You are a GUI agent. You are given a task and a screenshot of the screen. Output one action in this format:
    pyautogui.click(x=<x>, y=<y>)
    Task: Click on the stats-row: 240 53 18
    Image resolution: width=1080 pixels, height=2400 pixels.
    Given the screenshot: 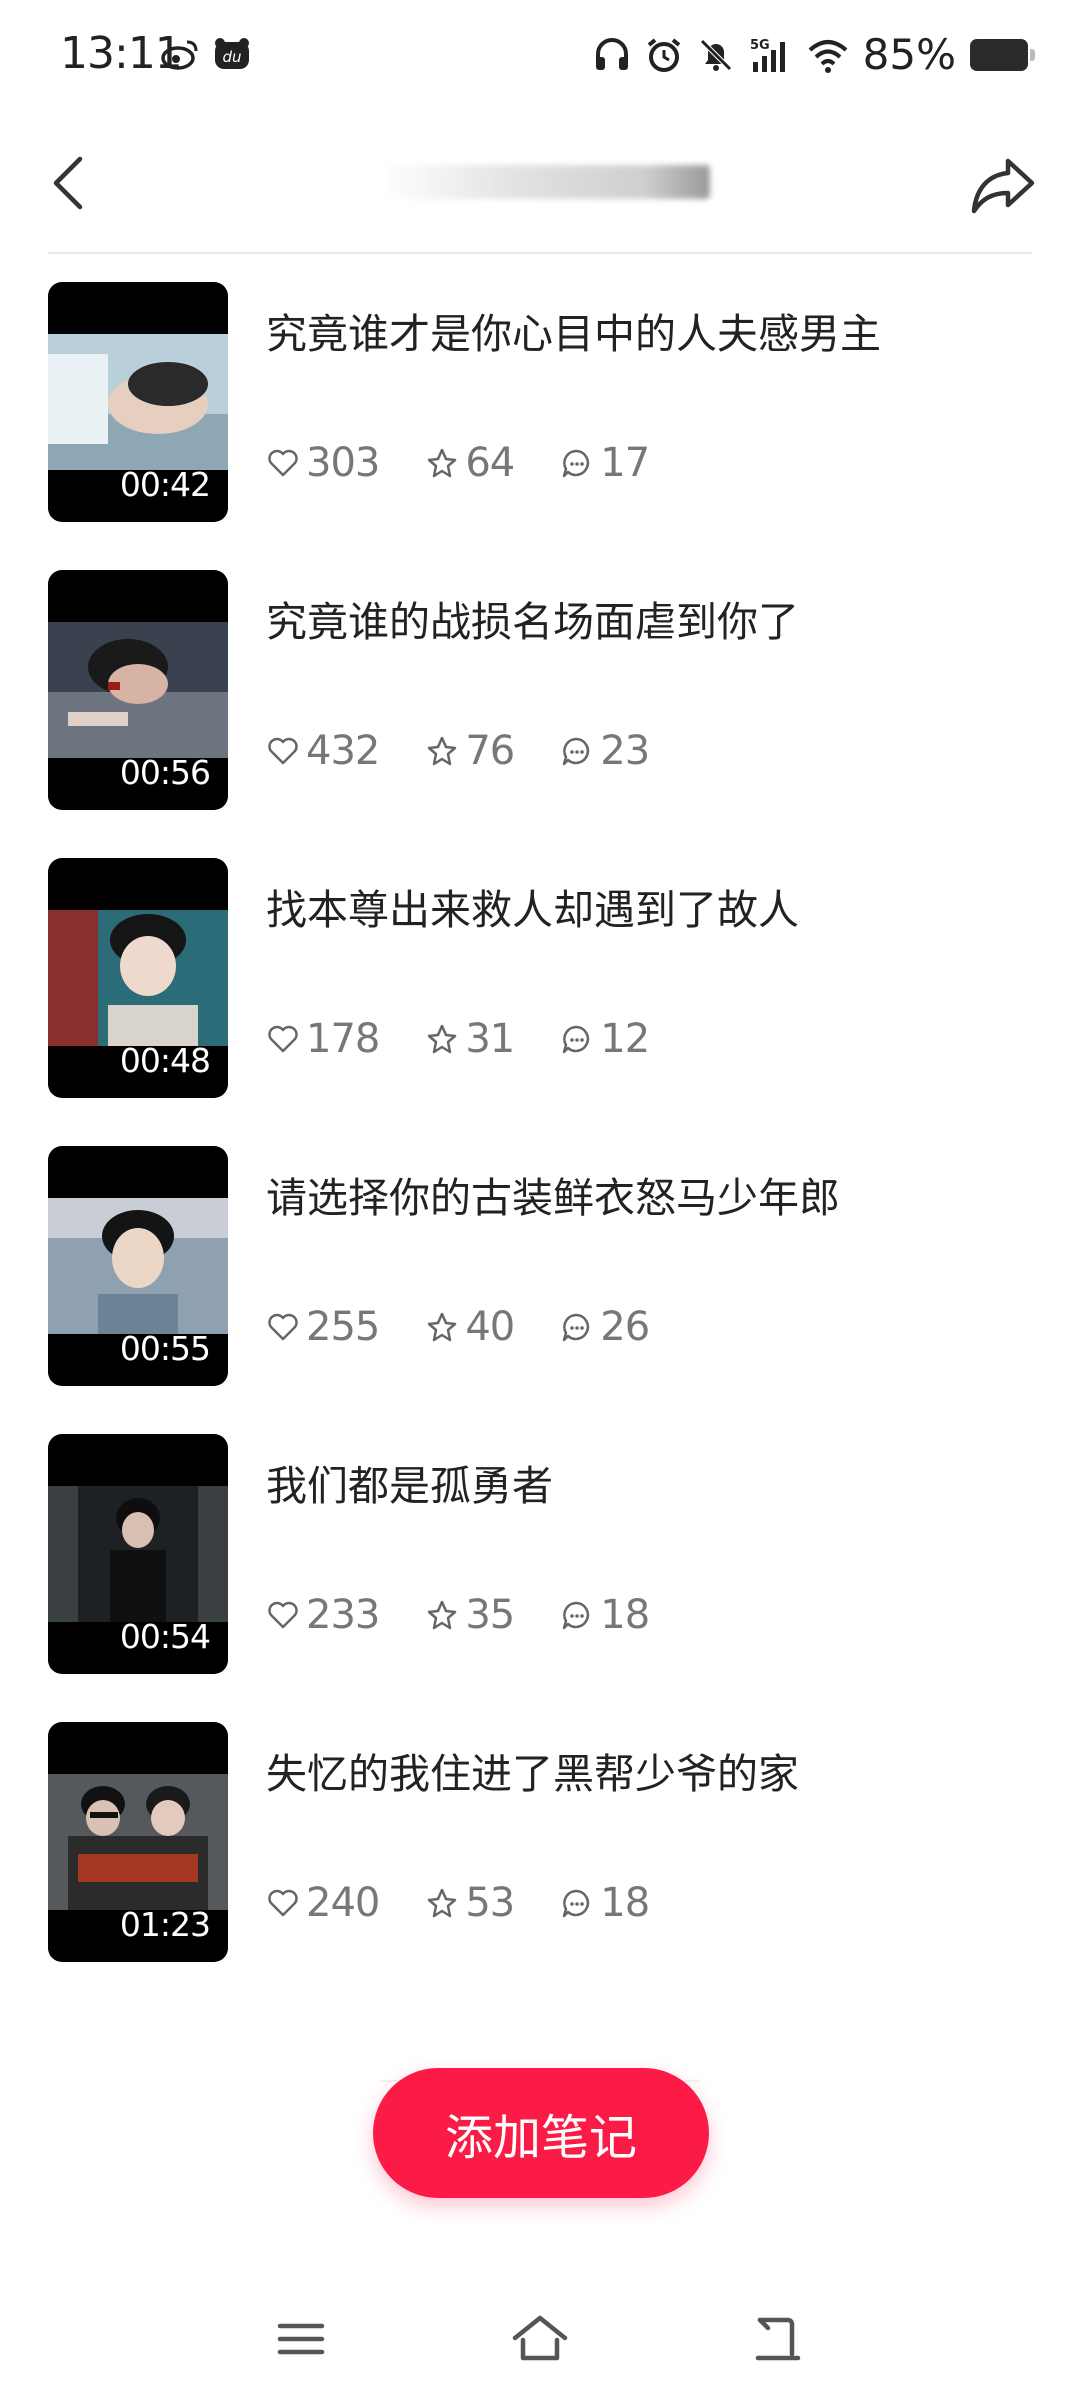 What is the action you would take?
    pyautogui.click(x=480, y=1903)
    